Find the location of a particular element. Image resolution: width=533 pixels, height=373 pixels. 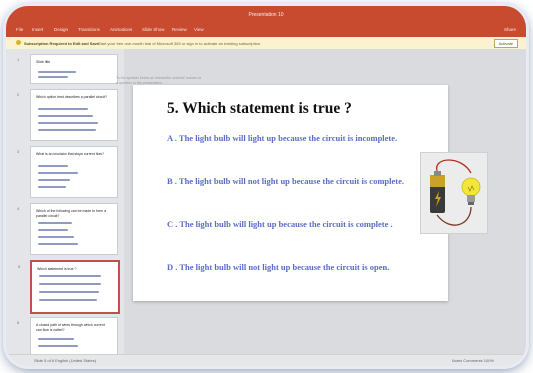

slide-number: 1 is located at coordinates (18, 59).